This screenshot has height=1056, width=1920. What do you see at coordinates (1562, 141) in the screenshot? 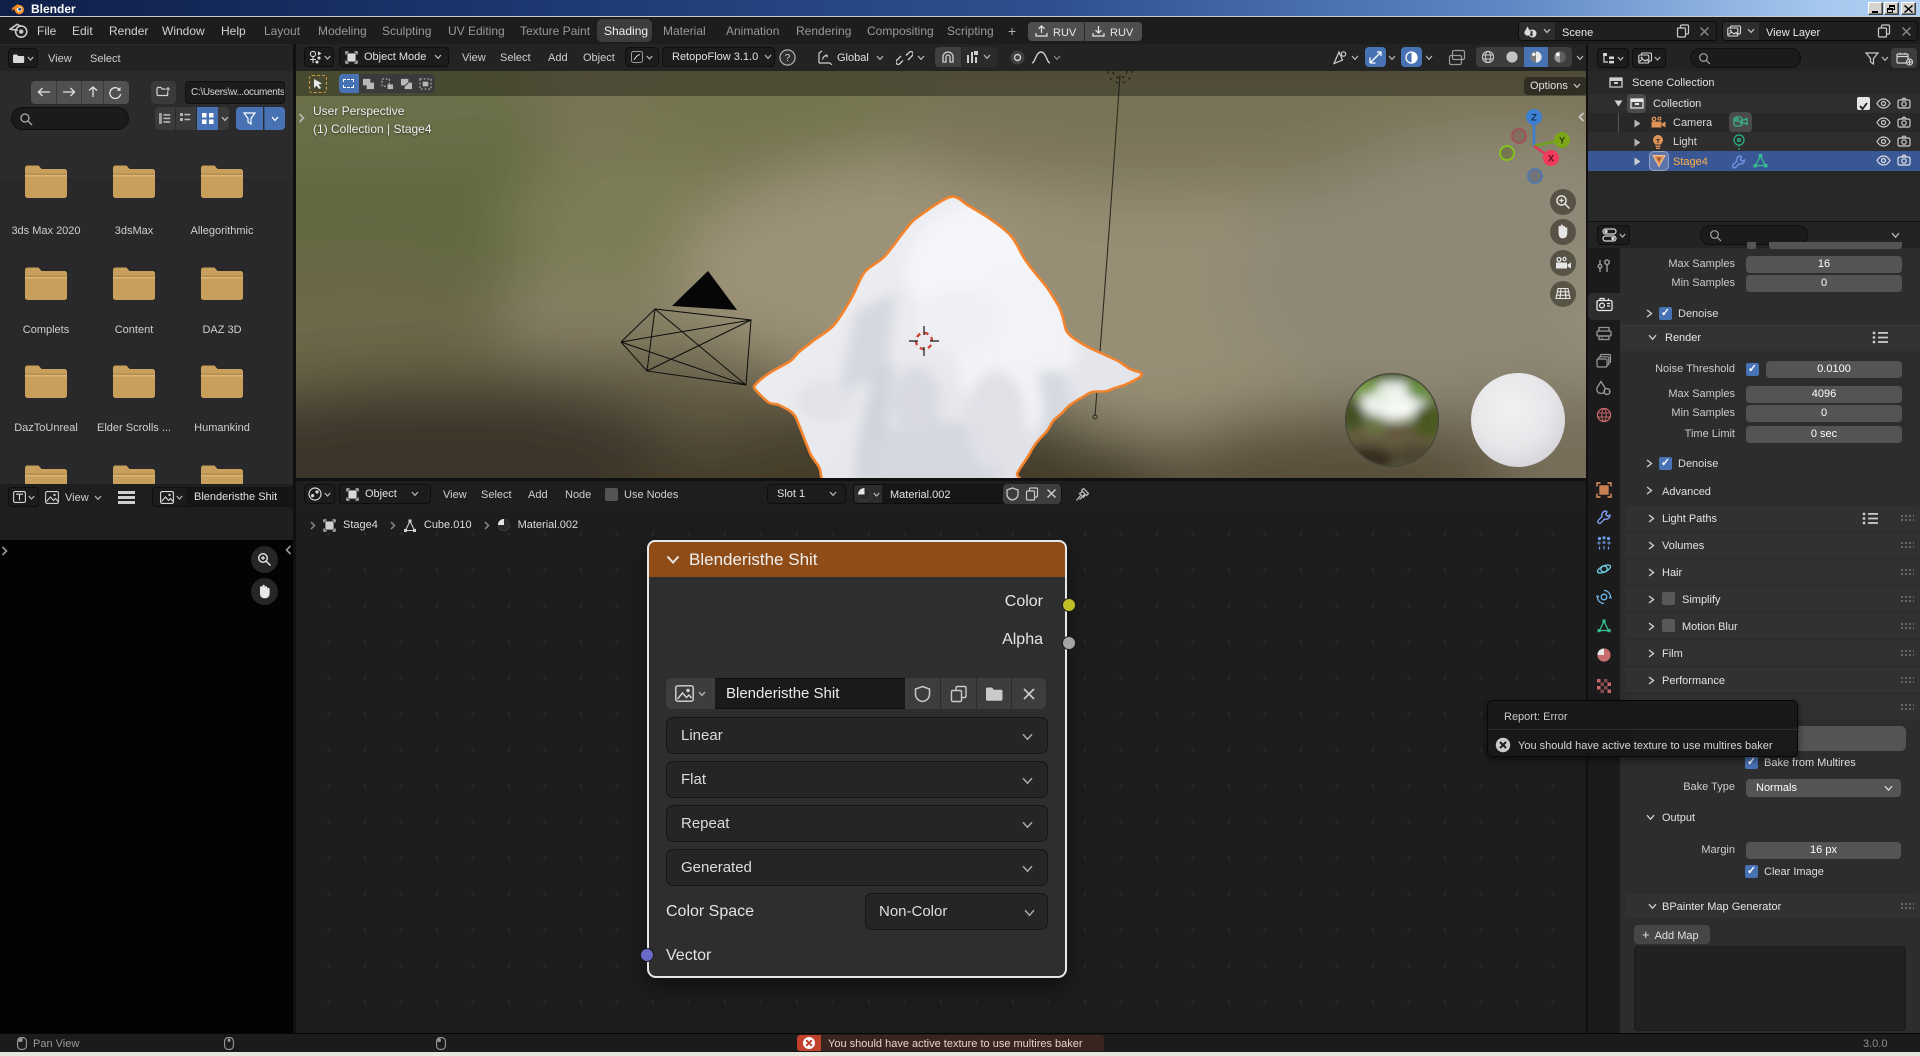
I see `svg-text: Y` at bounding box center [1562, 141].